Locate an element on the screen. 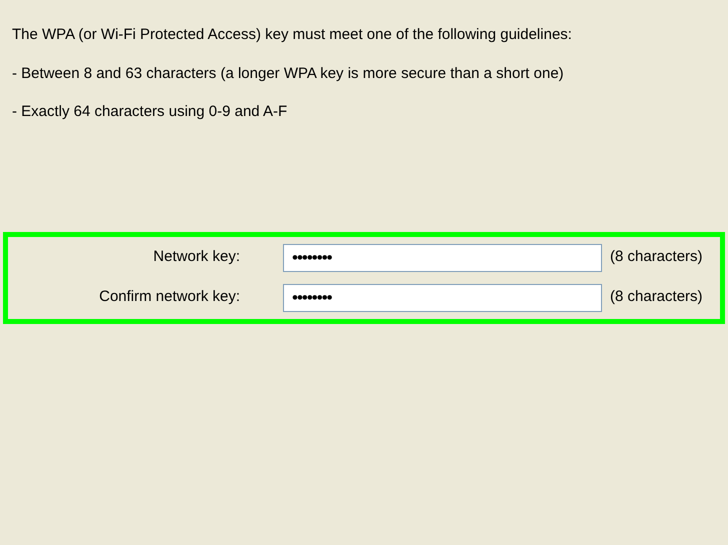 This screenshot has width=728, height=545. intro-text: The WPA (or Wi-Fi Protected Access) key must meet one of the following guidelines: is located at coordinates (292, 35).